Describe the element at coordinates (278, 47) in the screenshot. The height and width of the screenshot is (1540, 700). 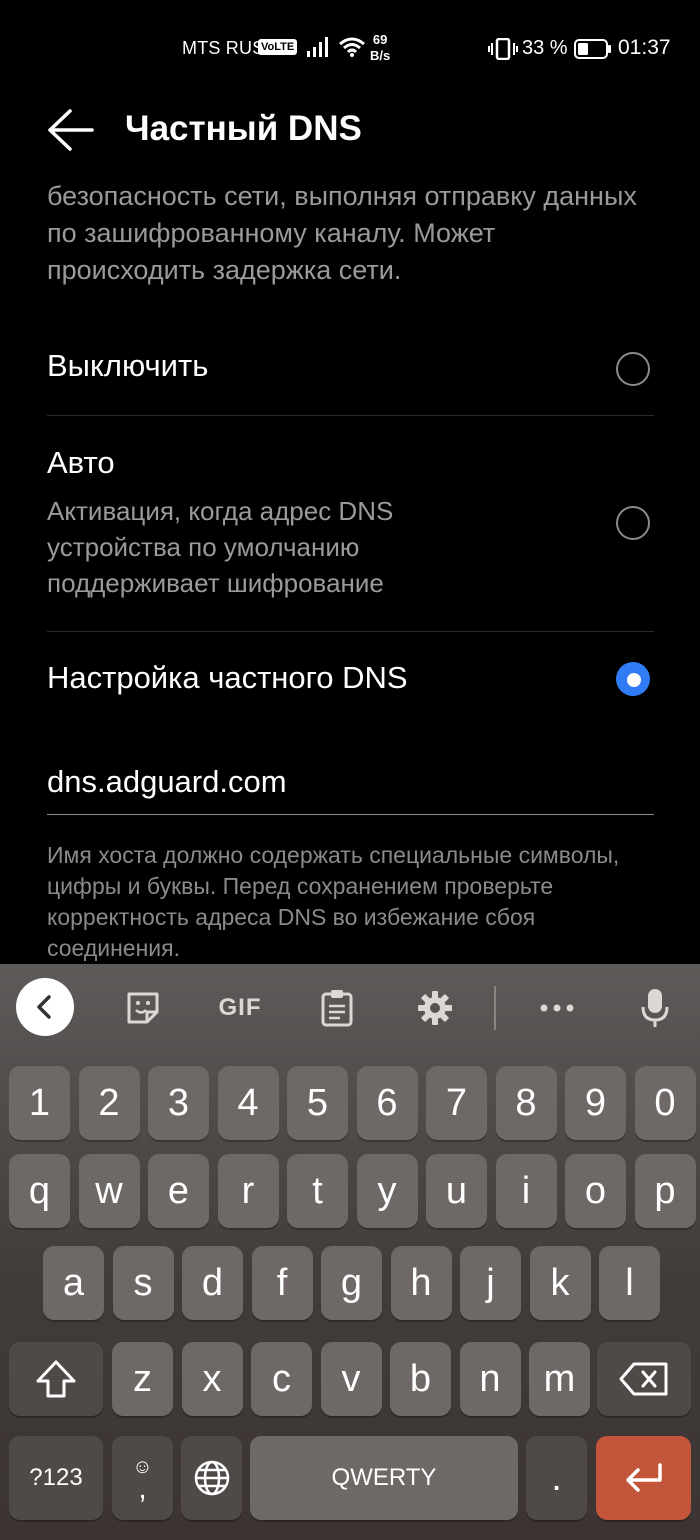
I see `volte-badge: VoLTE` at that location.